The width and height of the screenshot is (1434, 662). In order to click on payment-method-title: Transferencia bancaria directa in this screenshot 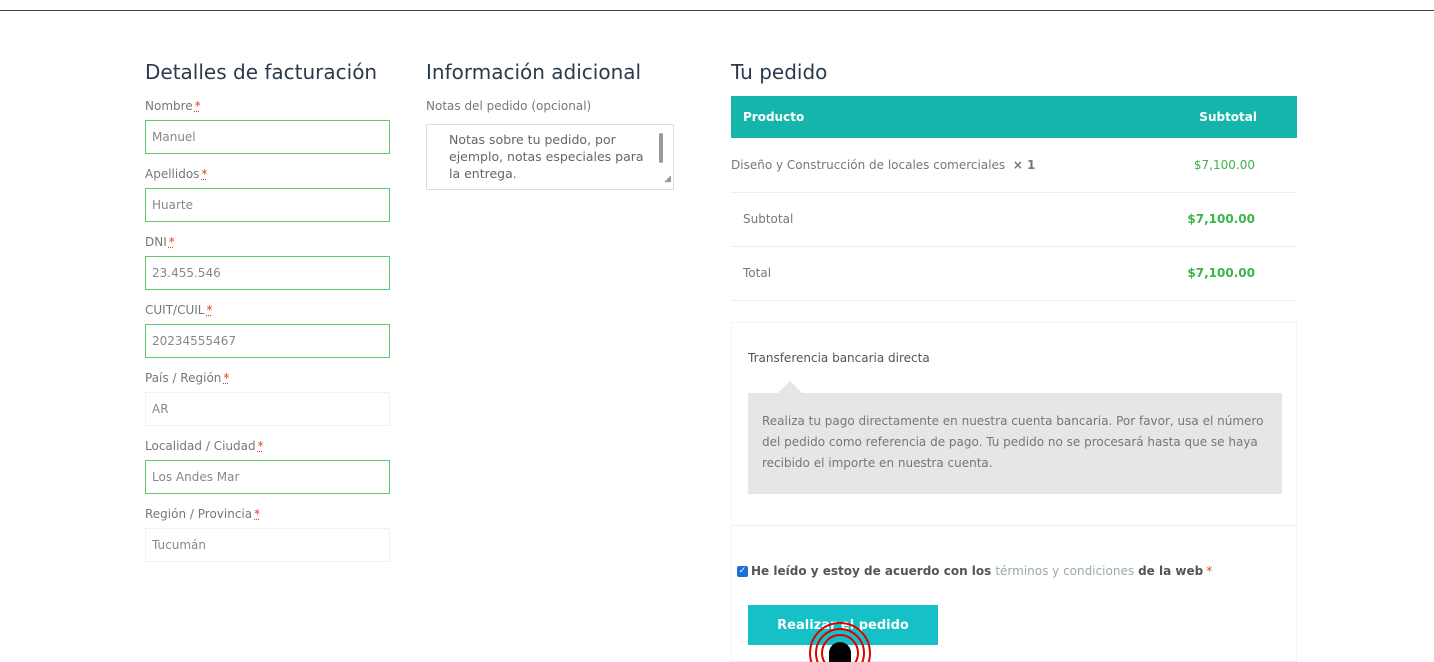, I will do `click(839, 358)`.